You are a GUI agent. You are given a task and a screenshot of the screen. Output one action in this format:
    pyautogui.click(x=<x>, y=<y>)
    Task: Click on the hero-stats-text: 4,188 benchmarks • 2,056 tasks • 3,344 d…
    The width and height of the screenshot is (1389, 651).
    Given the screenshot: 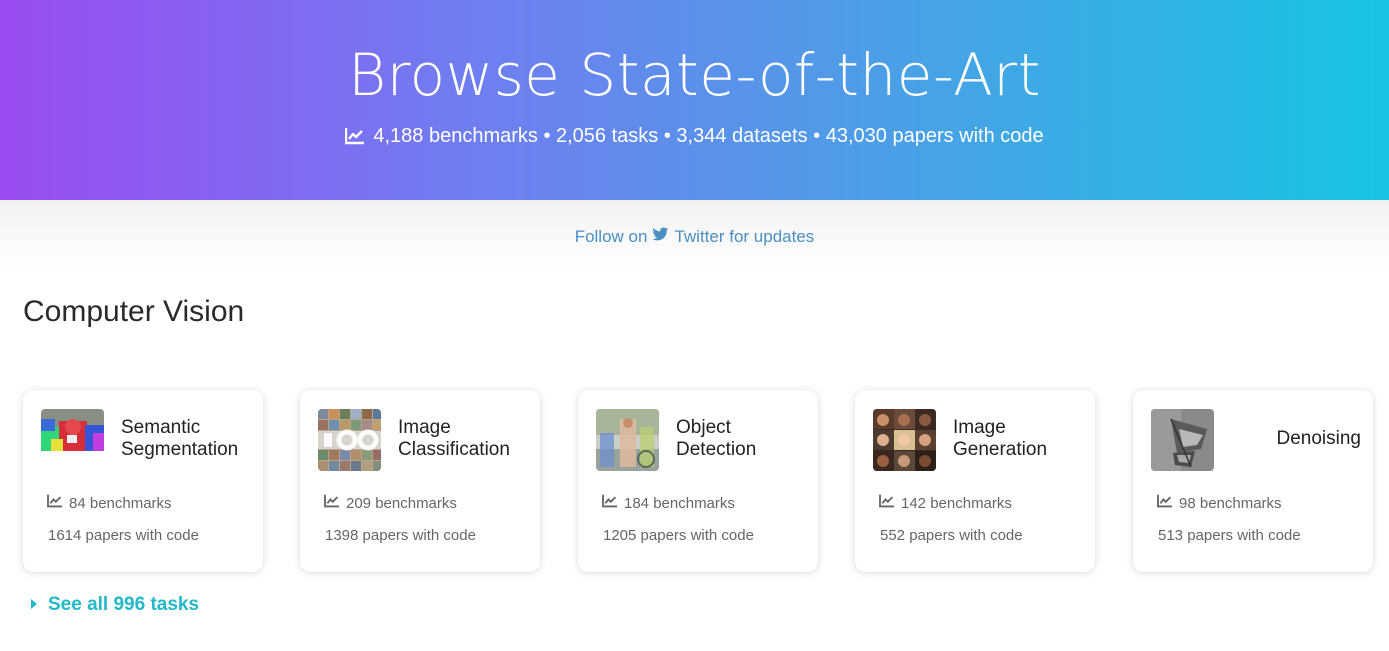 What is the action you would take?
    pyautogui.click(x=708, y=136)
    